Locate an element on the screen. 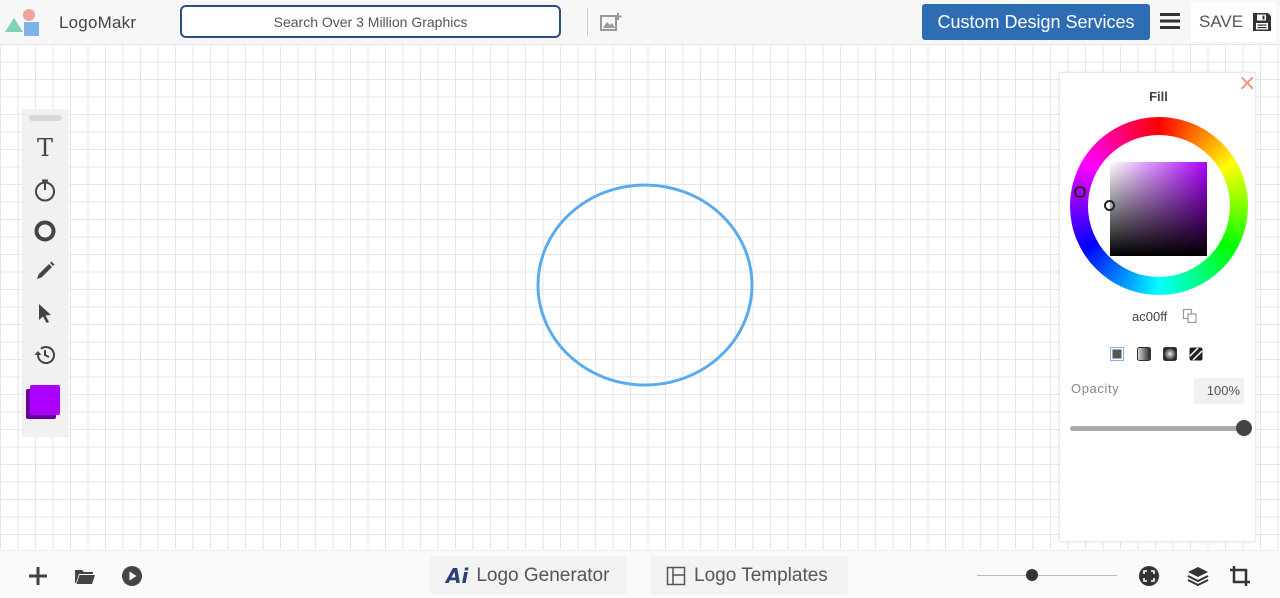 This screenshot has width=1280, height=598. play-icon is located at coordinates (132, 576).